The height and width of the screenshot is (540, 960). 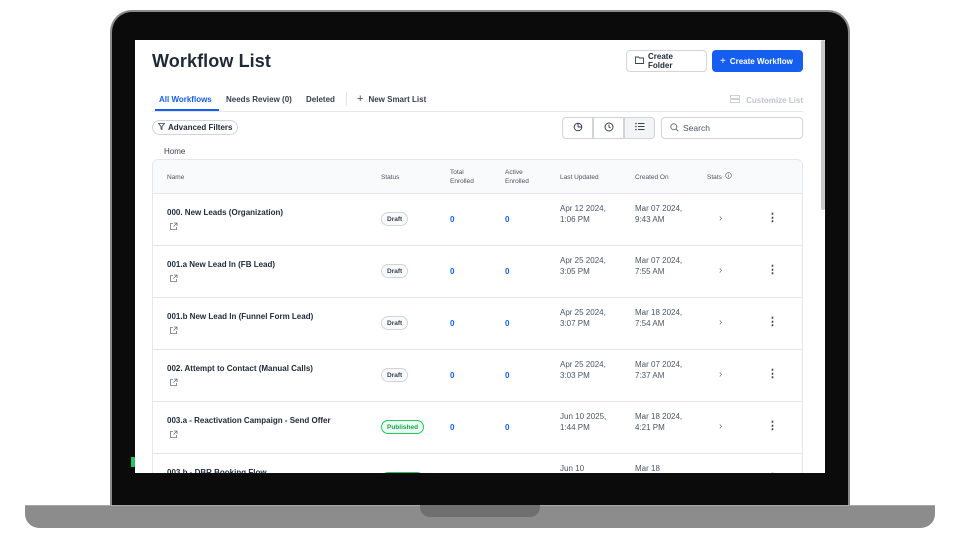 What do you see at coordinates (714, 177) in the screenshot?
I see `stats-header-label: Stats` at bounding box center [714, 177].